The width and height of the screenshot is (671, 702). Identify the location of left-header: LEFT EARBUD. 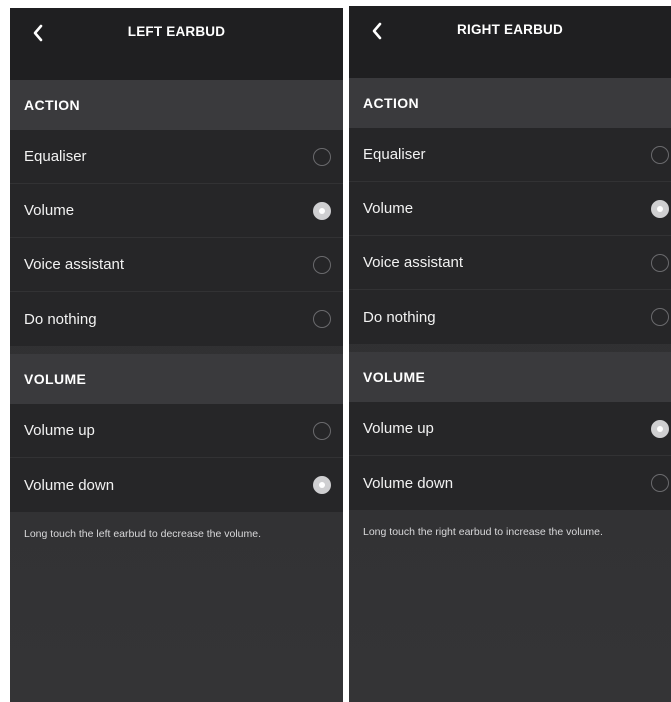
(176, 44).